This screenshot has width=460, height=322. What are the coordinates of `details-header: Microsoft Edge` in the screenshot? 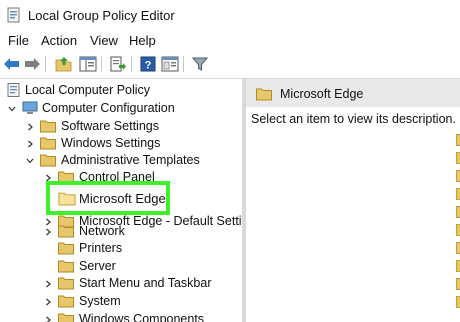 It's located at (353, 93).